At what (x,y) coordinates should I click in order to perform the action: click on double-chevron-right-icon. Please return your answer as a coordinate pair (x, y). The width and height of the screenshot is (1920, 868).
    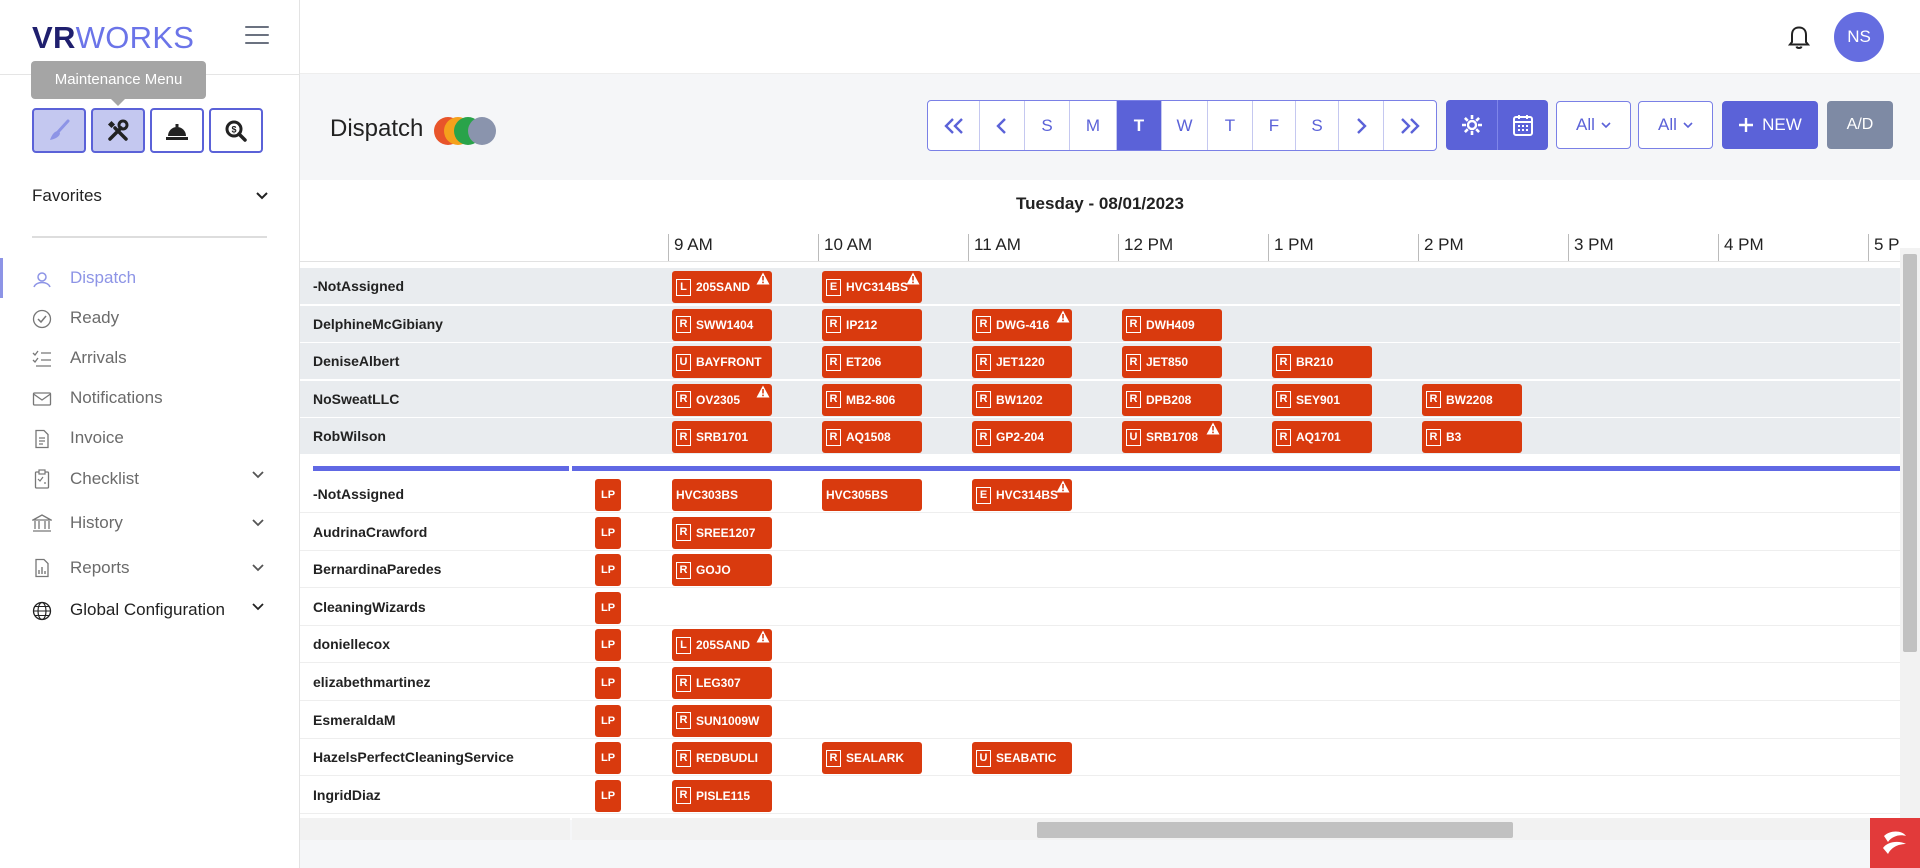
    Looking at the image, I should click on (1410, 125).